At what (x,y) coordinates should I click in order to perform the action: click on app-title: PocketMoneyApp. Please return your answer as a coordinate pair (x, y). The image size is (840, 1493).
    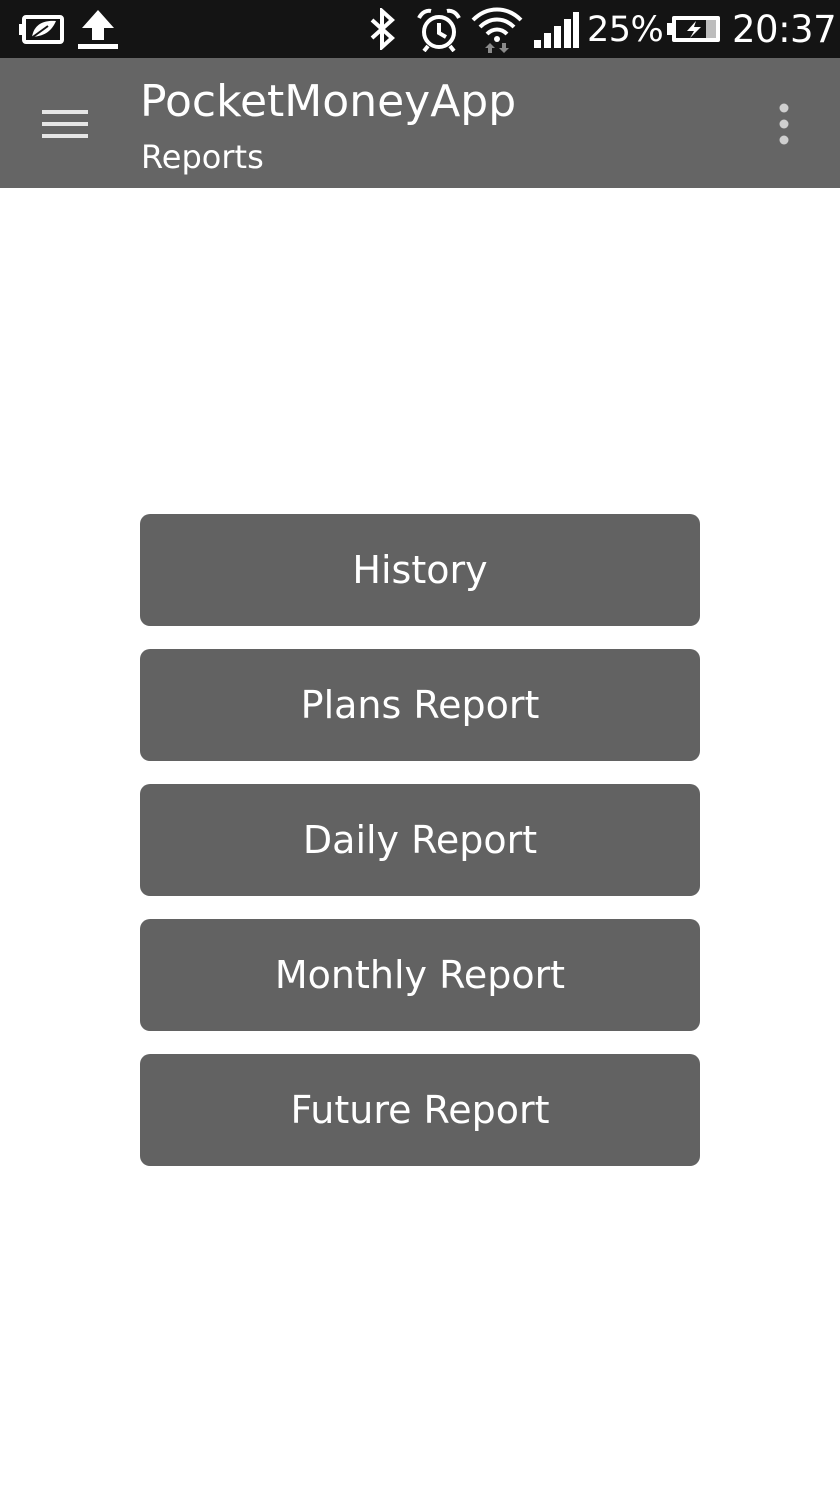
    Looking at the image, I should click on (328, 101).